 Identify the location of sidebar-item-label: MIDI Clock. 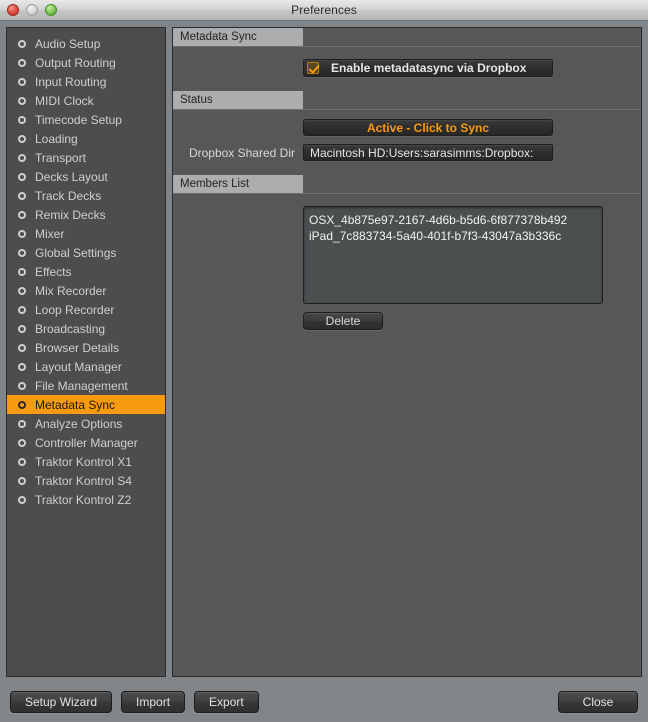
(64, 100).